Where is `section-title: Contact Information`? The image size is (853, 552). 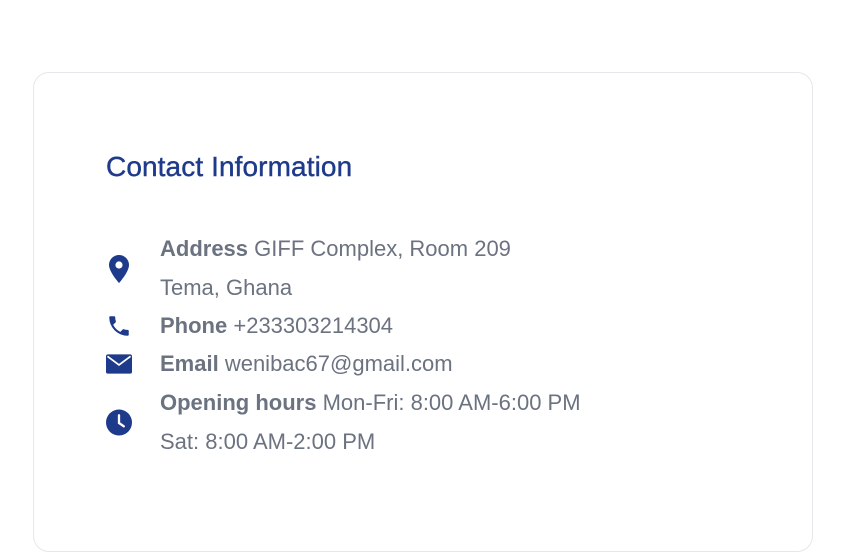 section-title: Contact Information is located at coordinates (229, 166).